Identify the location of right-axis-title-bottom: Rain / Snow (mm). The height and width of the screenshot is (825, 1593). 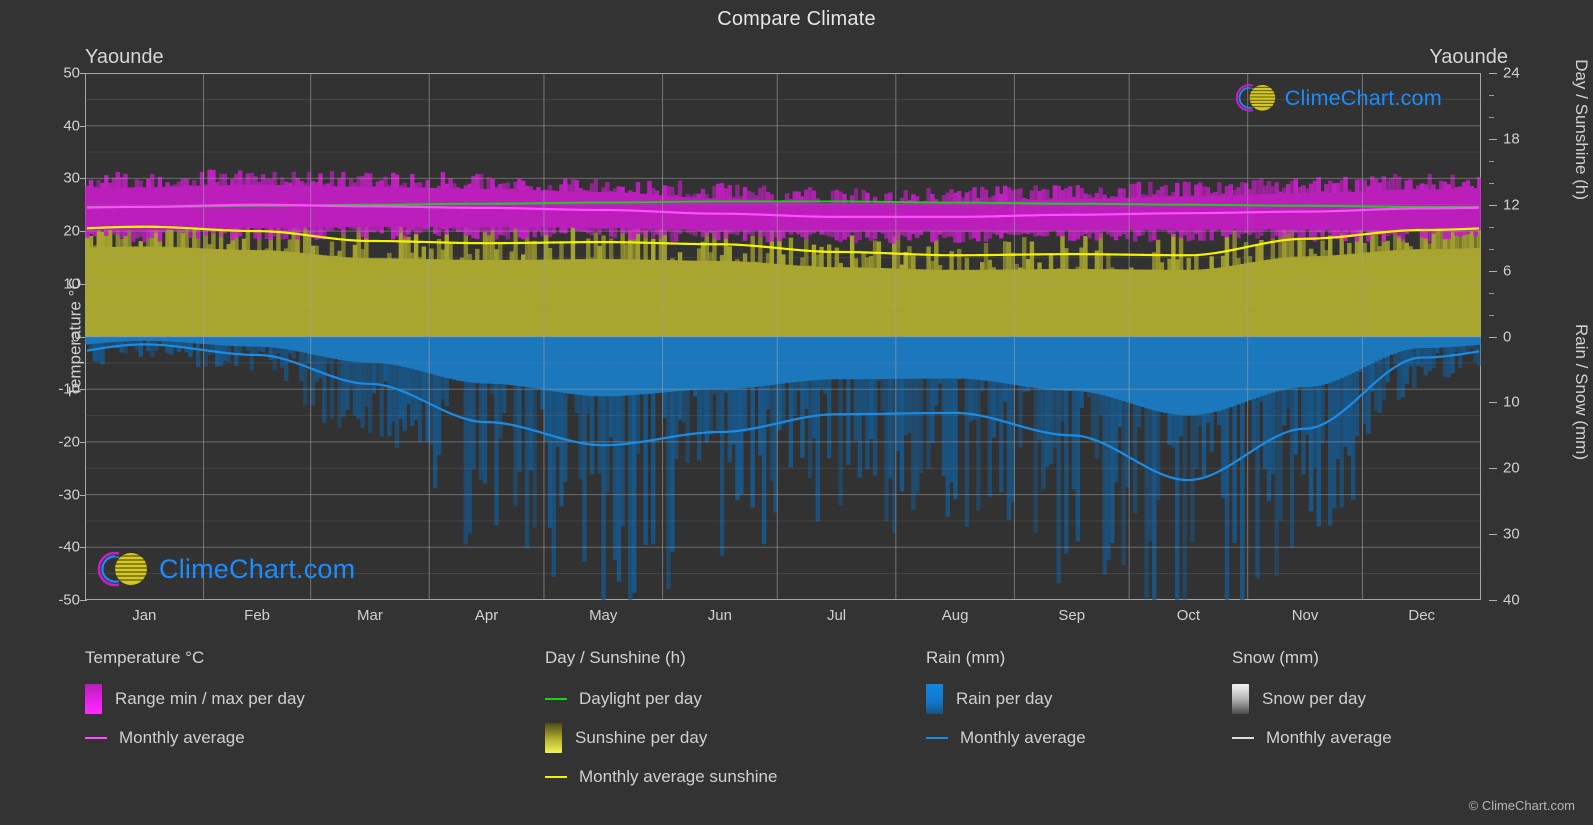
(1581, 391).